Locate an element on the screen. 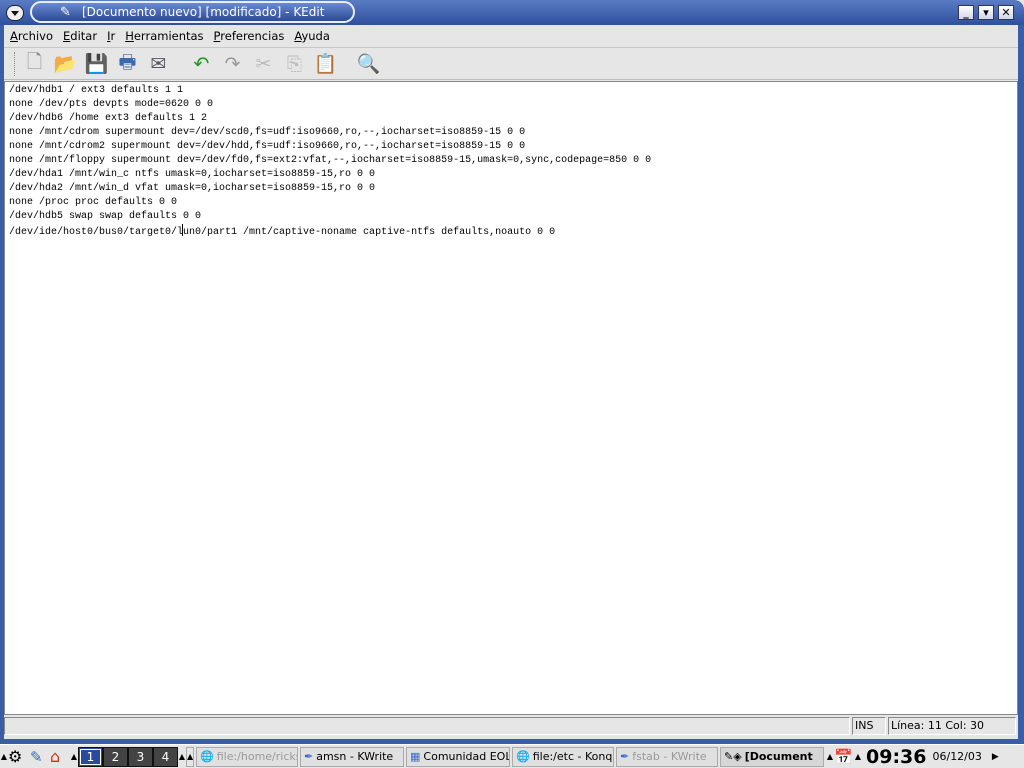 The width and height of the screenshot is (1024, 768). task-active-kedit: ✎◈ [Document is located at coordinates (772, 756).